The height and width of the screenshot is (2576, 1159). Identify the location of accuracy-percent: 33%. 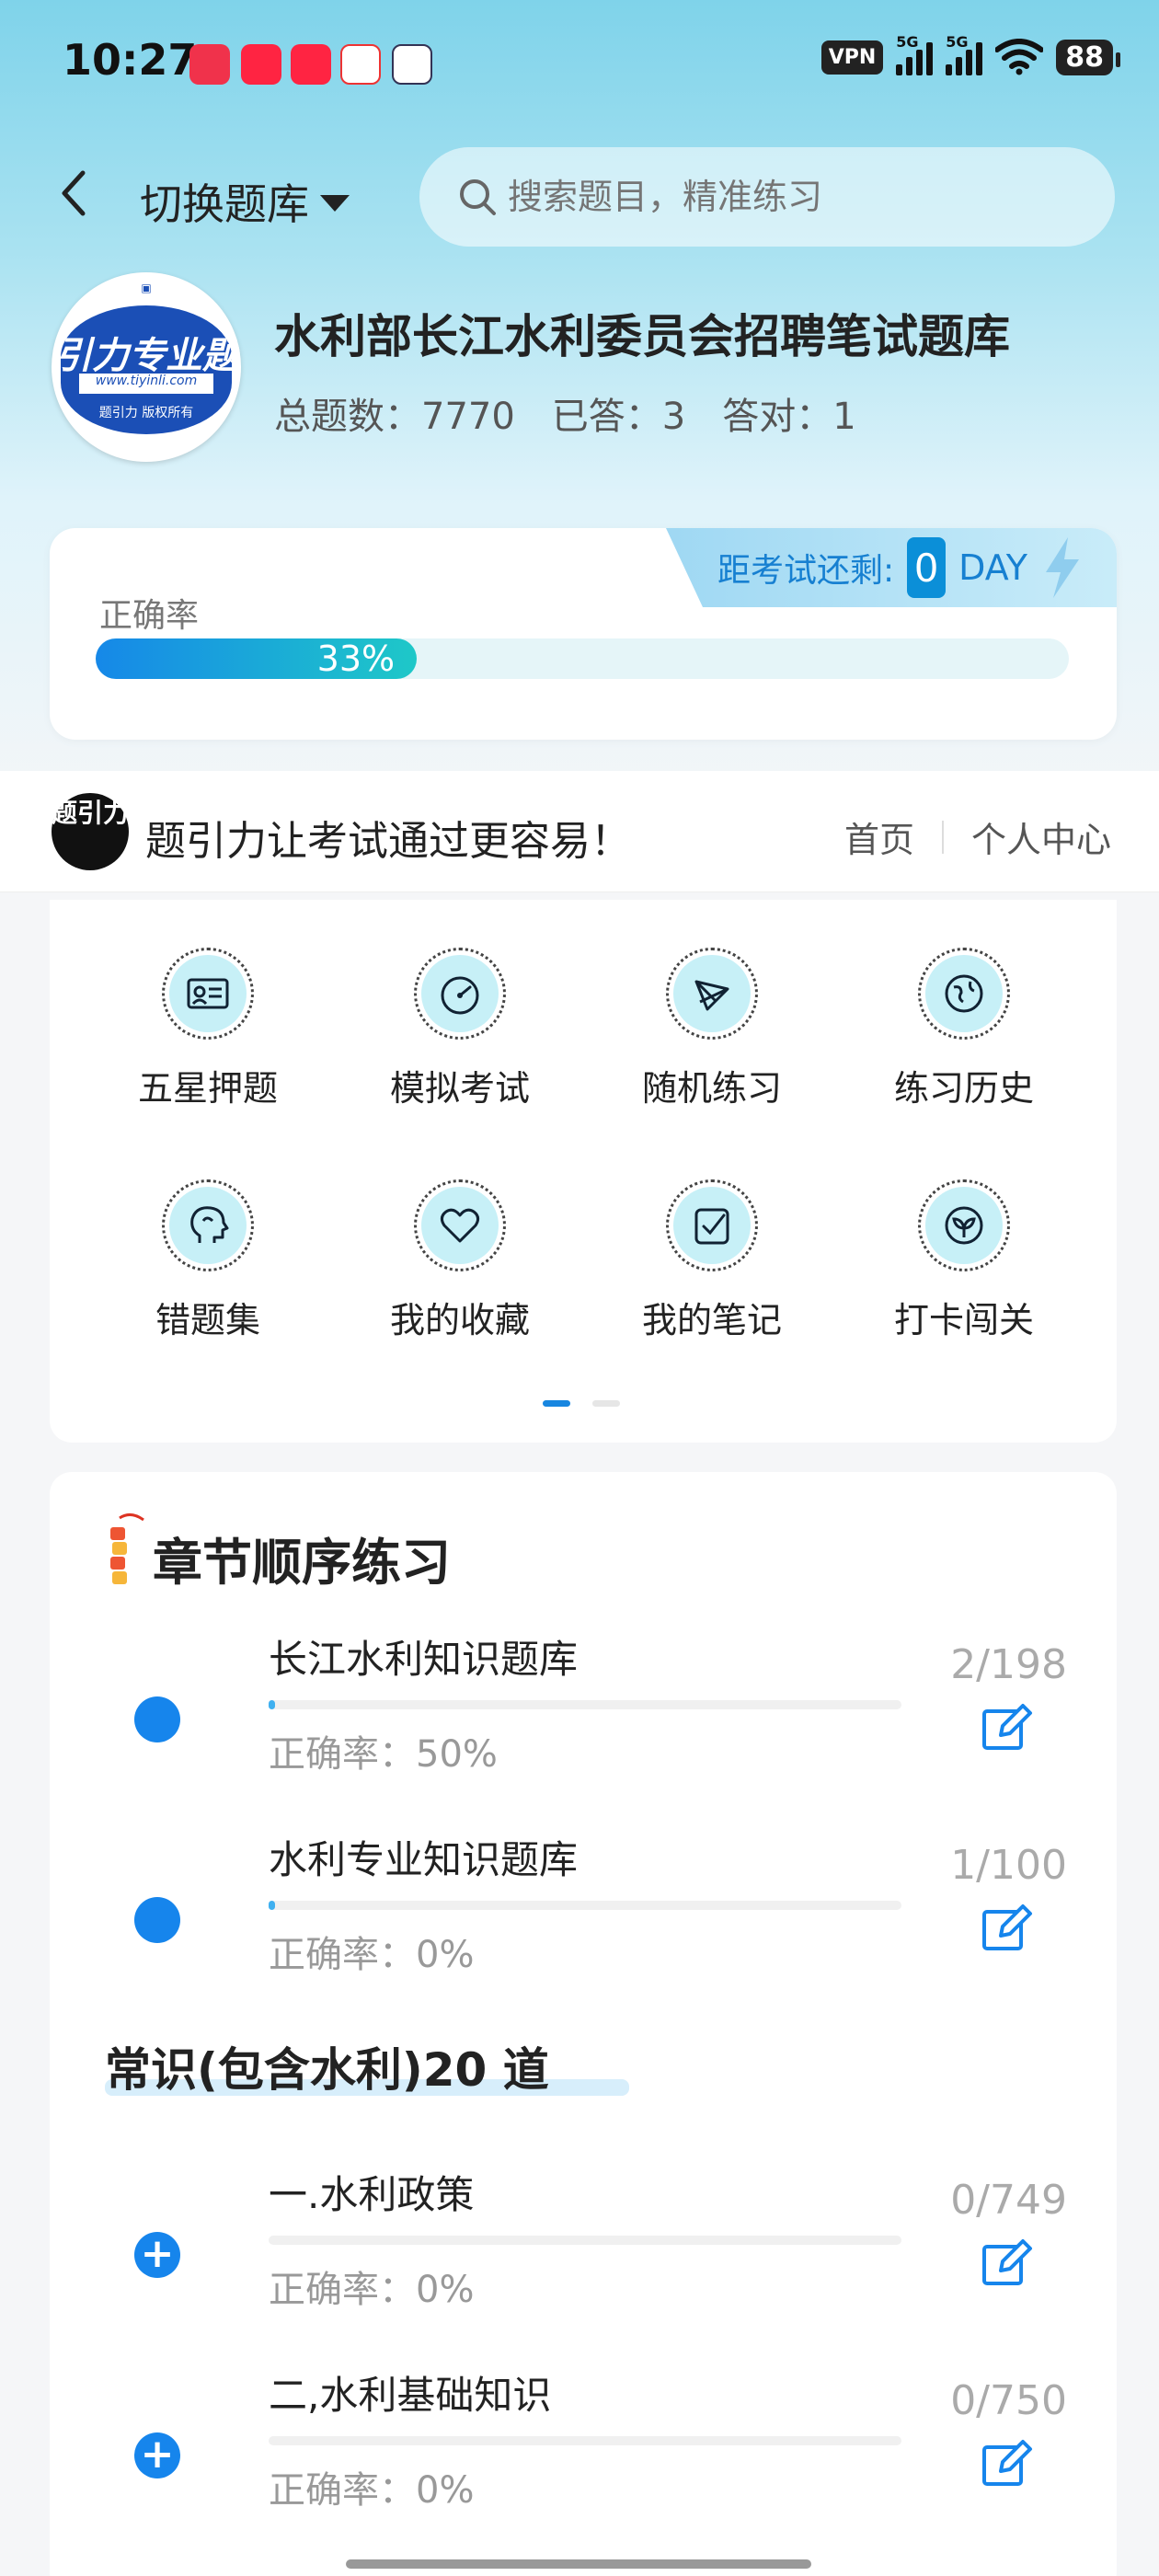
(356, 658).